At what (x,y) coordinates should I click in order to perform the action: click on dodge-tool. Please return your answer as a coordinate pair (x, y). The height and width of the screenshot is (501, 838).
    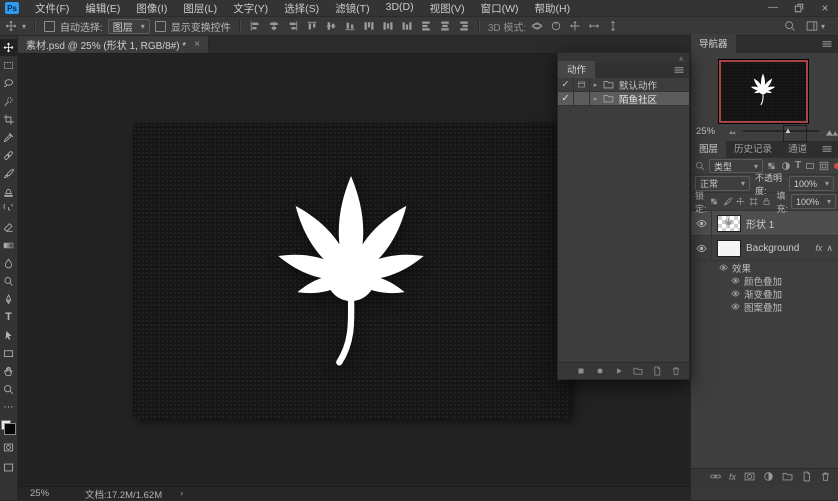
    Looking at the image, I should click on (8, 281).